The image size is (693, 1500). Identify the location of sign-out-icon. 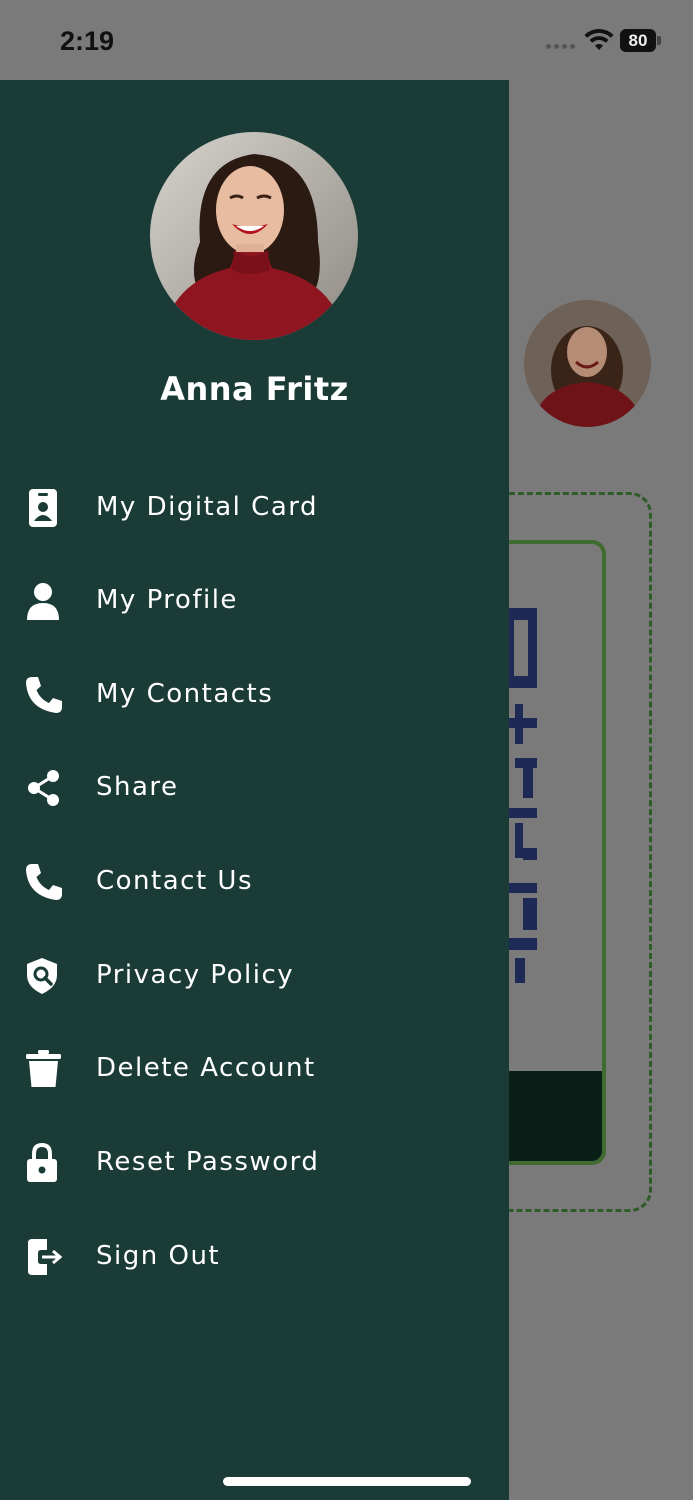
(44, 1257).